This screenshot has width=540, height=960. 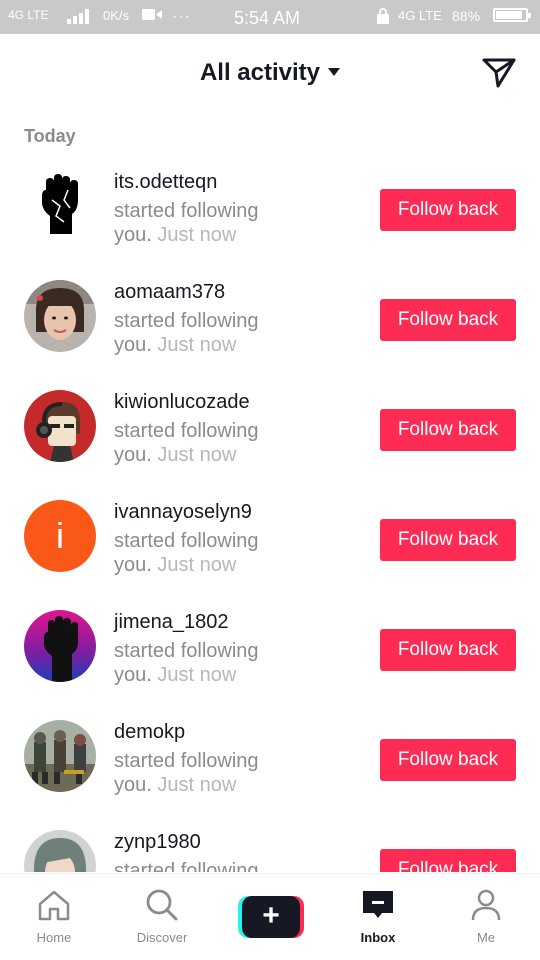 I want to click on raised-fist-icon, so click(x=60, y=206).